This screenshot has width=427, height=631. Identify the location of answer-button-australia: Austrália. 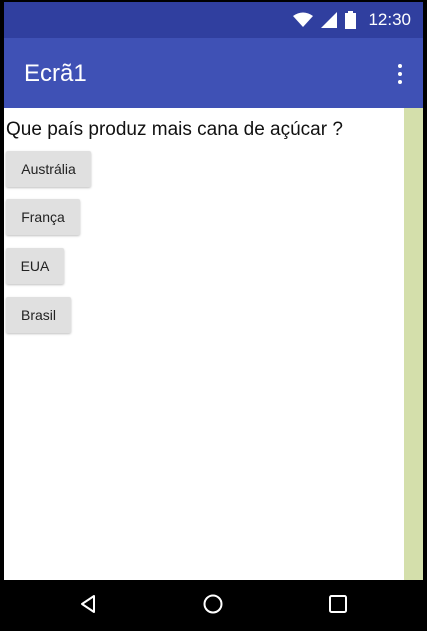
(48, 169).